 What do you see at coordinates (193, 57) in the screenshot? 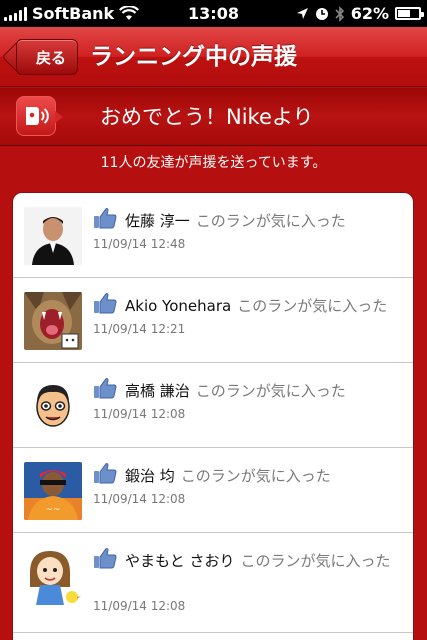
I see `page-title: ランニング中の声援` at bounding box center [193, 57].